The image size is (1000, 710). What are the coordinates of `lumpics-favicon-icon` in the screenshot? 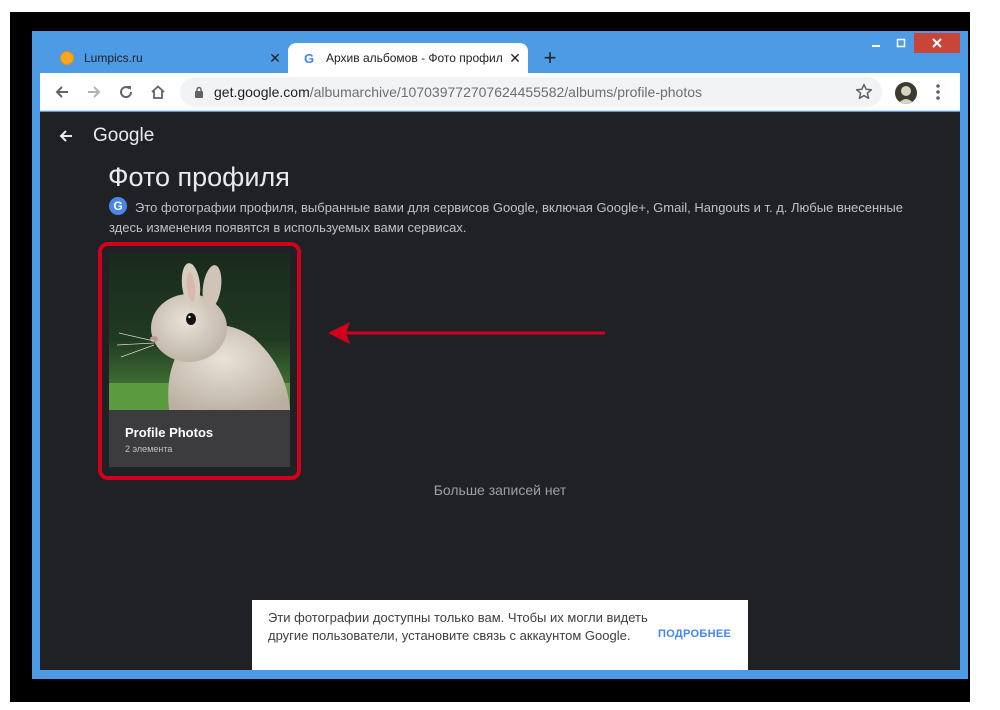 It's located at (67, 58).